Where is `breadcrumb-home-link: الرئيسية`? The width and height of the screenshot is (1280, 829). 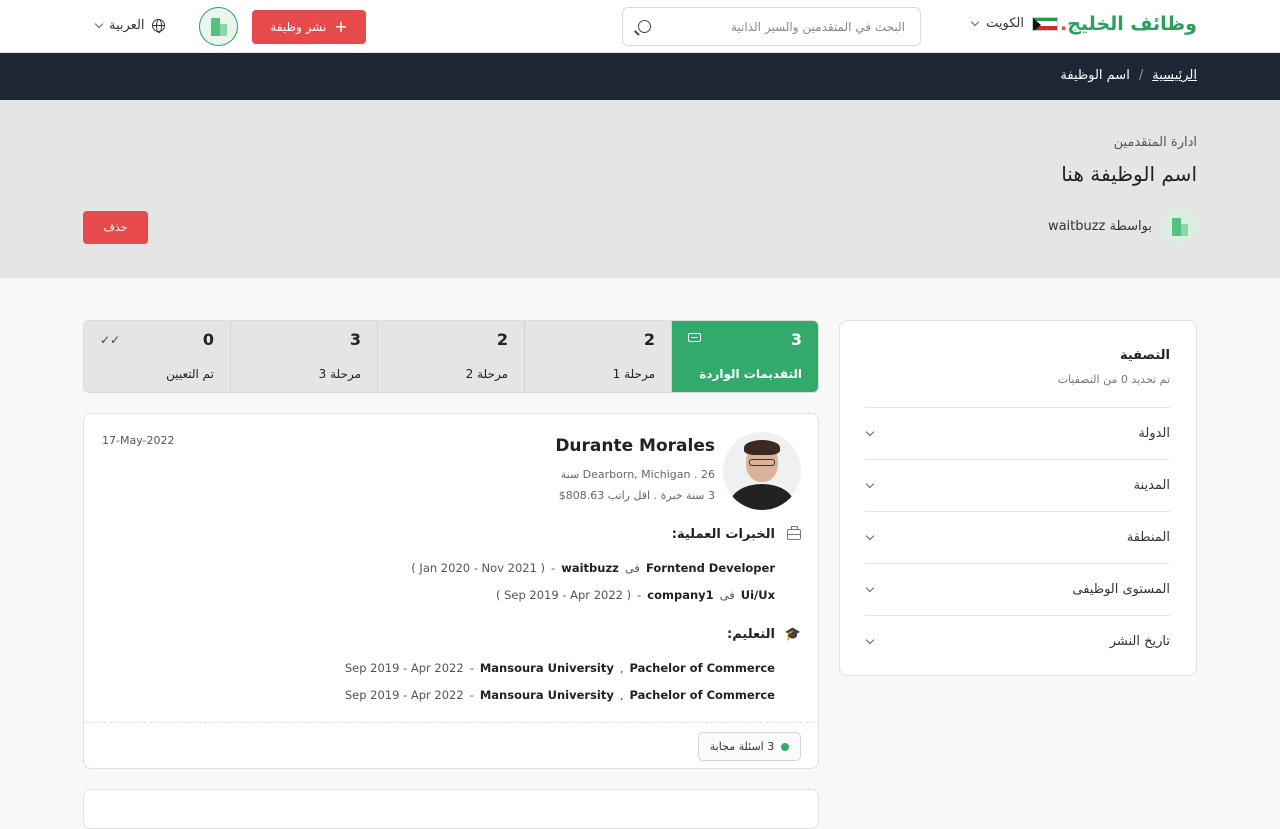
breadcrumb-home-link: الرئيسية is located at coordinates (1174, 75).